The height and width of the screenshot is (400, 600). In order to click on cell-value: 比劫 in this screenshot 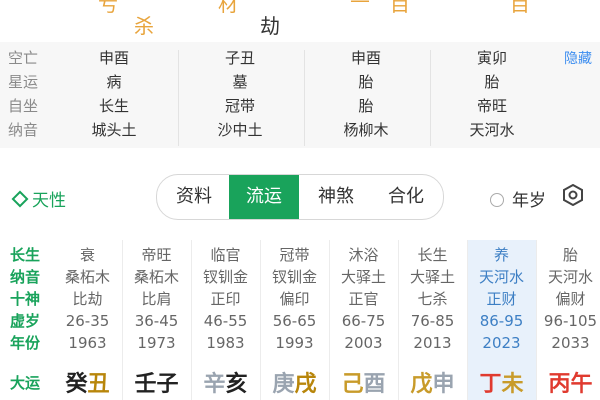, I will do `click(87, 299)`.